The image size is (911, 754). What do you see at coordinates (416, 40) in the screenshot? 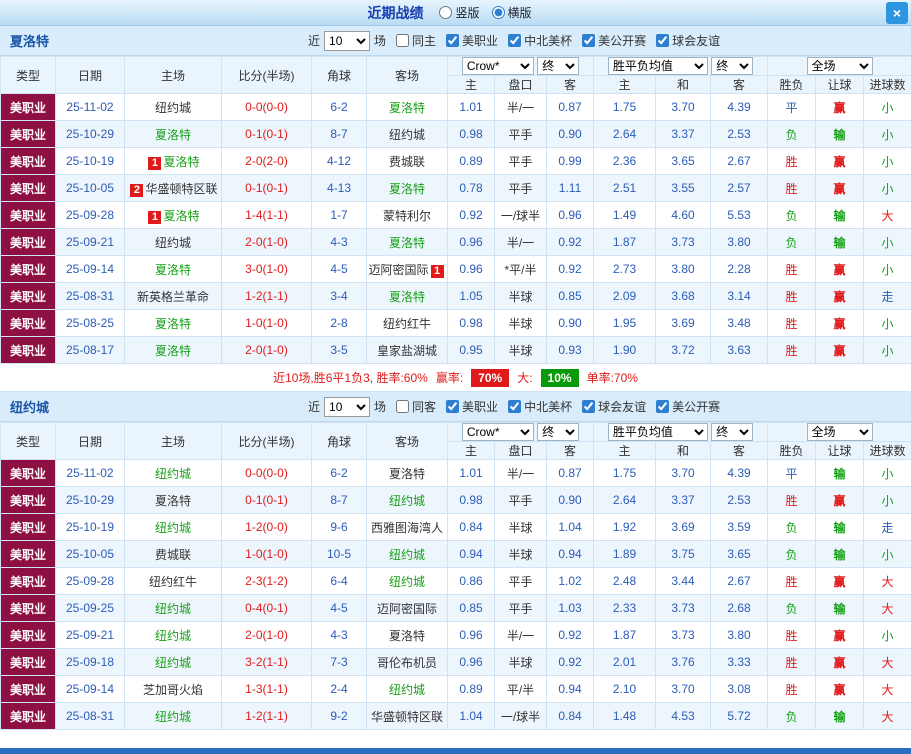
I see `same-venue-checkbox-label: 同主` at bounding box center [416, 40].